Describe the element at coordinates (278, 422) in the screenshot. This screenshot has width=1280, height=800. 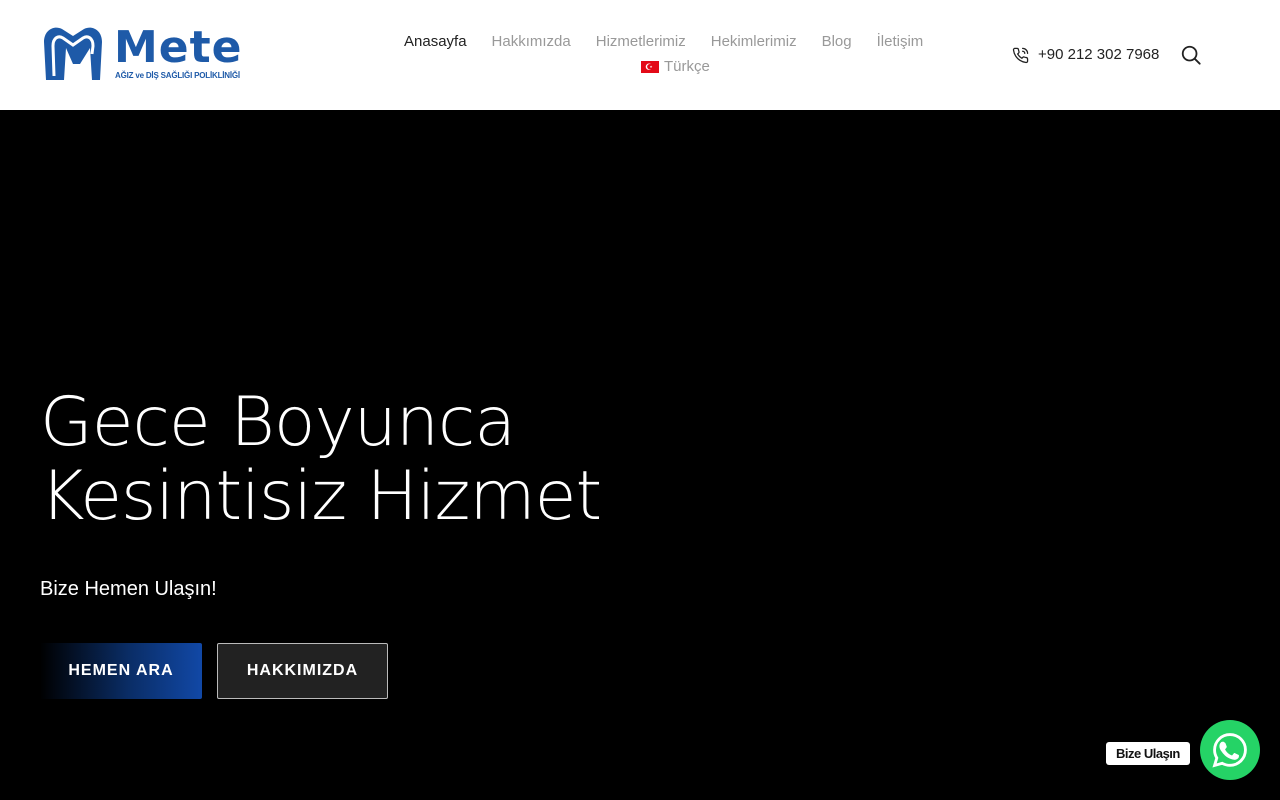
I see `hero-title-line-1: Gece Boyunca` at that location.